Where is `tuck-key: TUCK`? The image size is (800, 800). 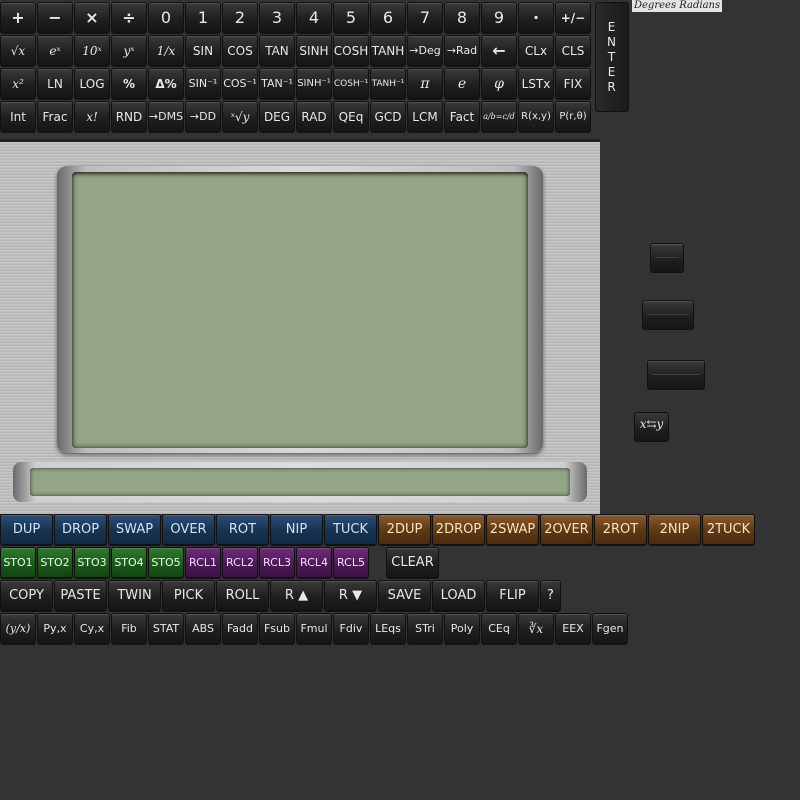
tuck-key: TUCK is located at coordinates (350, 529).